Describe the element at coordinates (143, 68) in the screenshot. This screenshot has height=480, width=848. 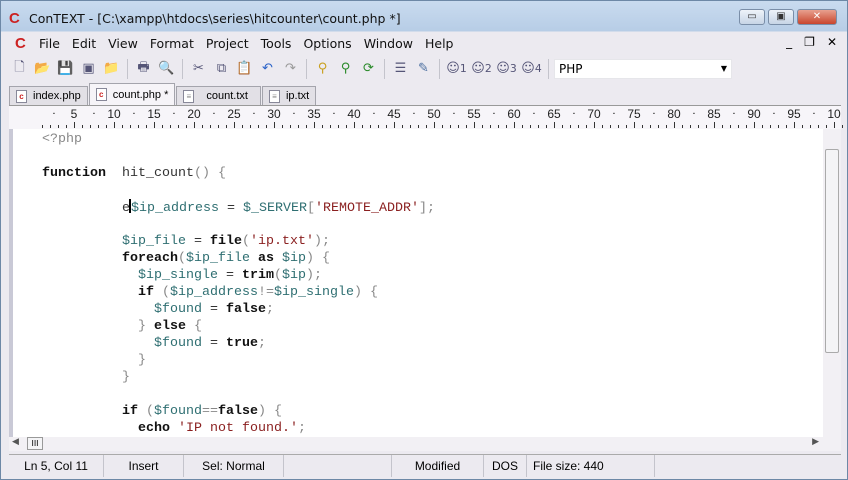
I see `print-icon: 🖶` at that location.